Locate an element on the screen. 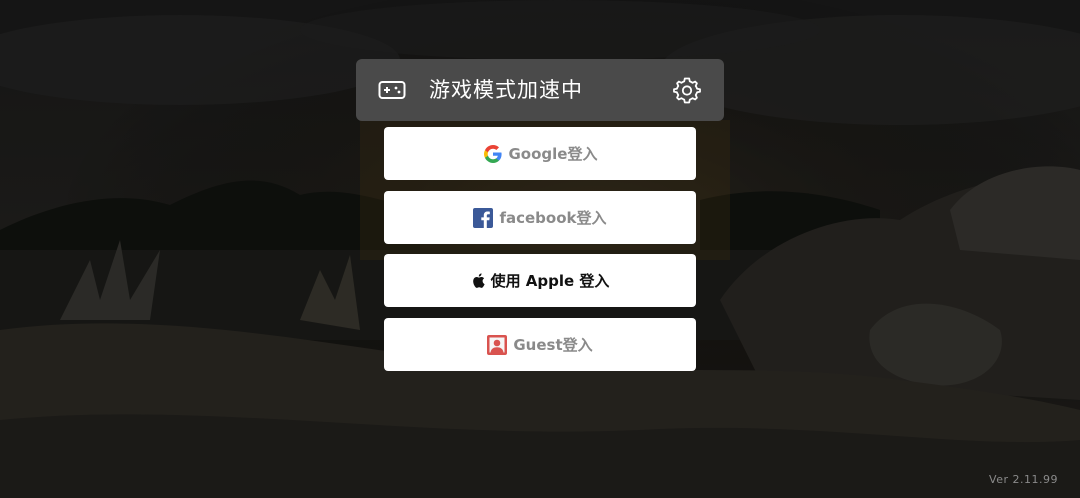 The height and width of the screenshot is (498, 1080). apple-login-button: 使用 Apple 登入 is located at coordinates (540, 280).